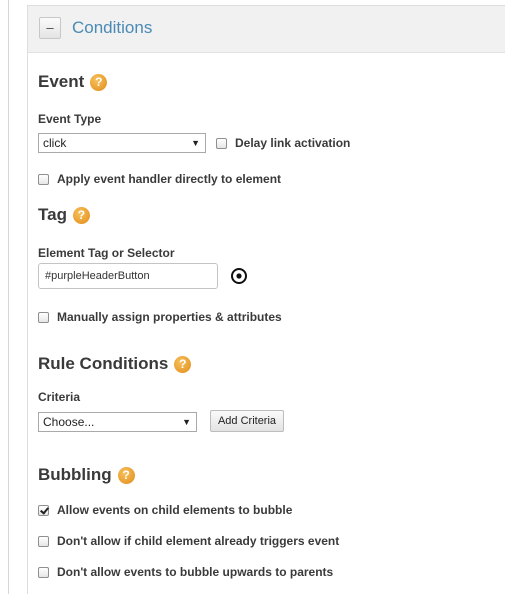 Image resolution: width=505 pixels, height=594 pixels. What do you see at coordinates (55, 143) in the screenshot?
I see `event-type-value: click` at bounding box center [55, 143].